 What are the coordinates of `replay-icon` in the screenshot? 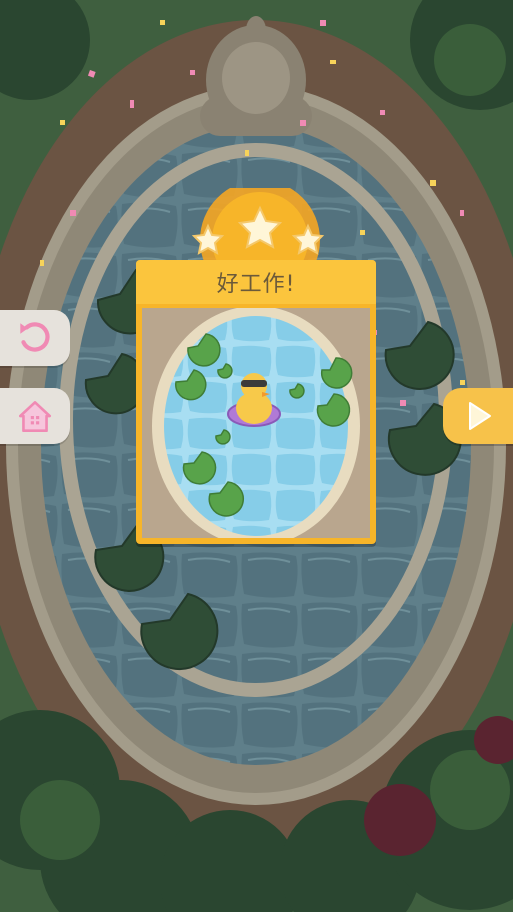 It's located at (35, 337).